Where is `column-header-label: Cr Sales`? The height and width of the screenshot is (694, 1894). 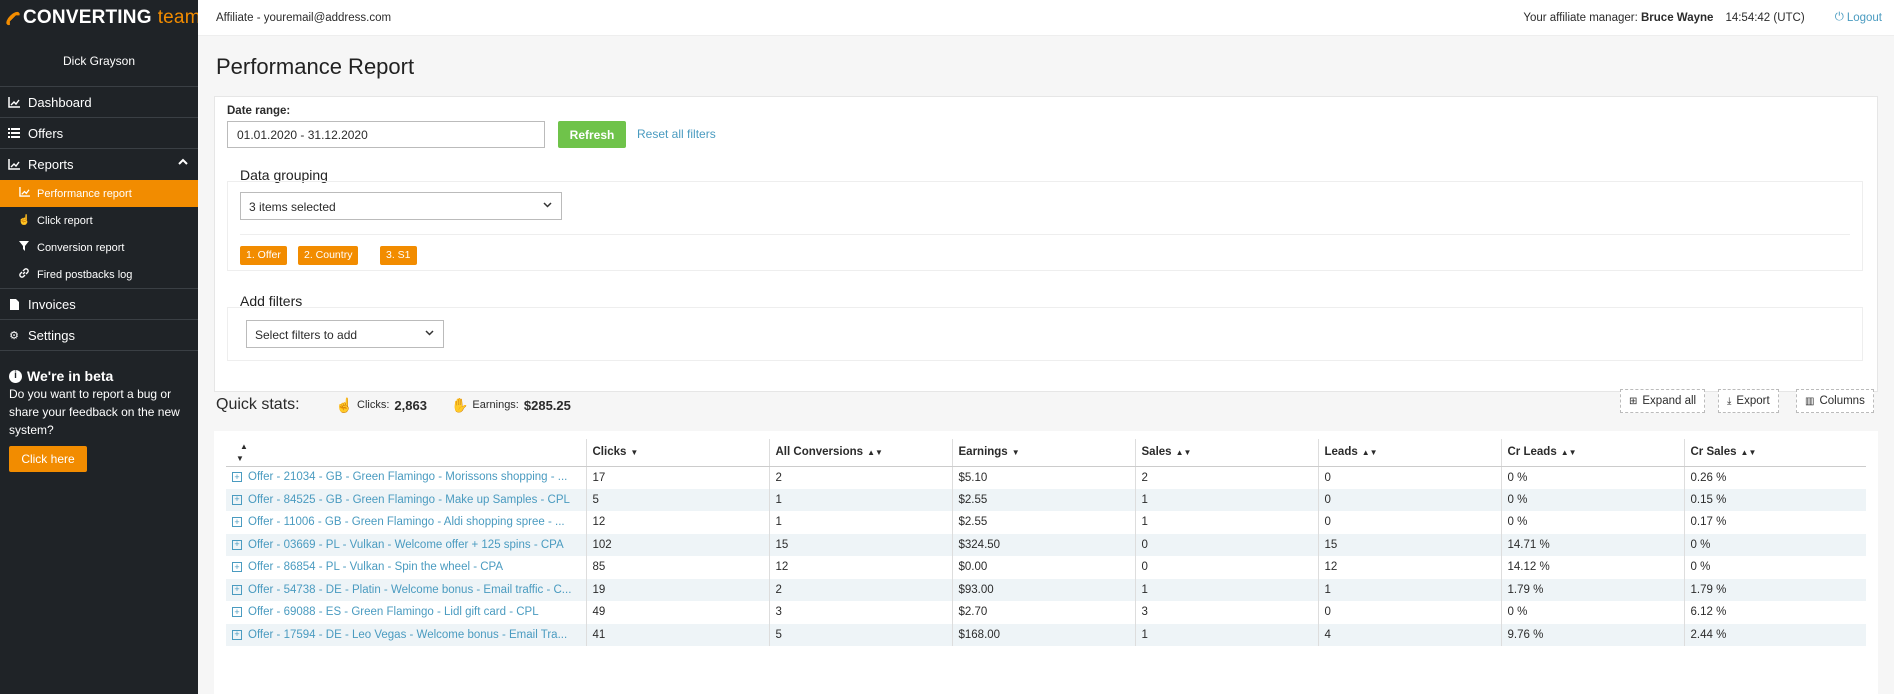 column-header-label: Cr Sales is located at coordinates (1713, 452).